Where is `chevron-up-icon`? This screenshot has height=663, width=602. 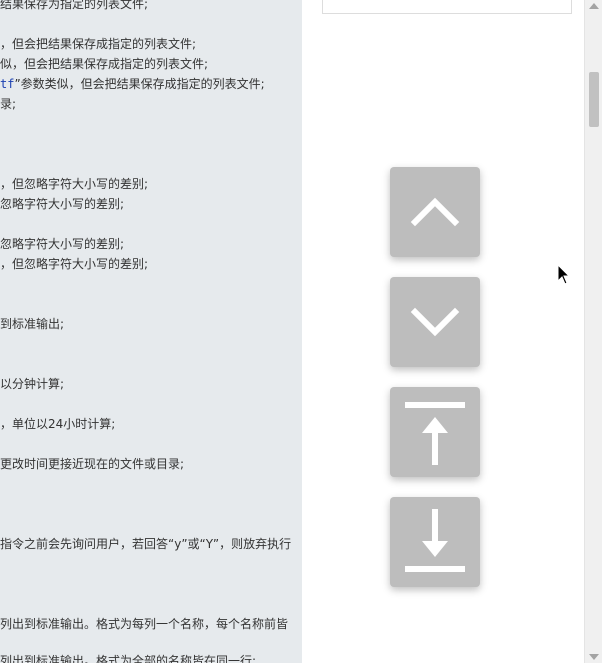 chevron-up-icon is located at coordinates (435, 212).